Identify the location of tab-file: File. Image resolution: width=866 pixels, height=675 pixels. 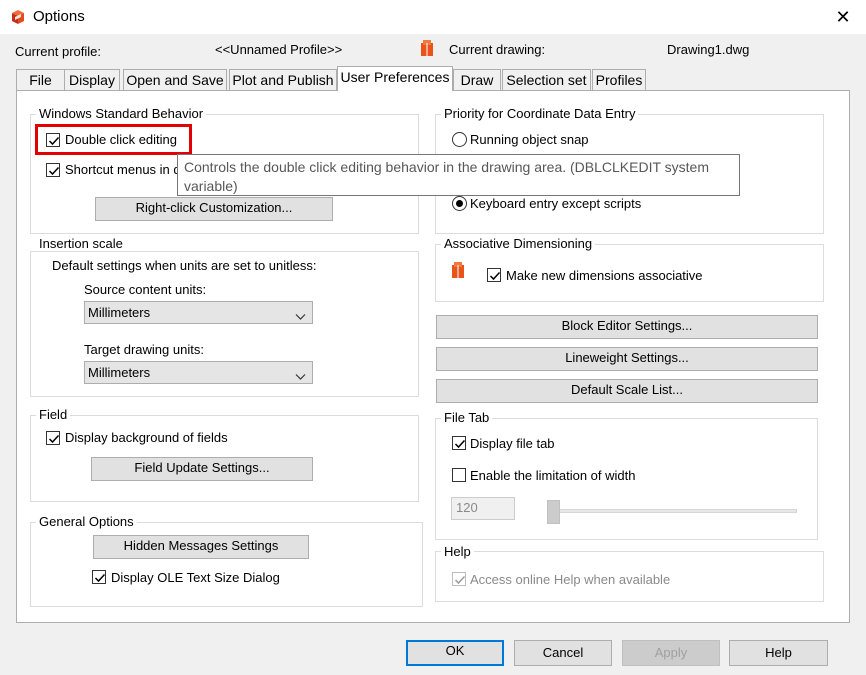
(40, 79).